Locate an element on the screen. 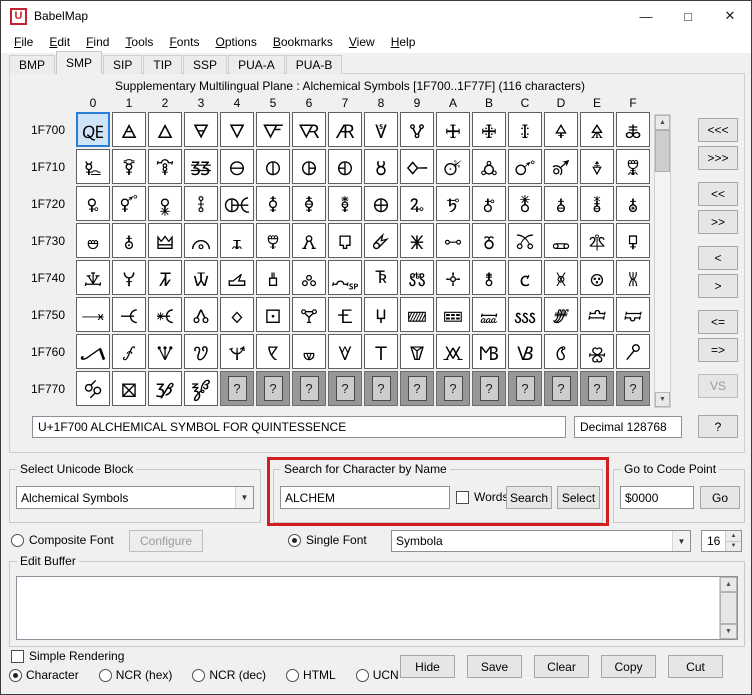 The image size is (752, 695). char-cell: 🜐 is located at coordinates (93, 166).